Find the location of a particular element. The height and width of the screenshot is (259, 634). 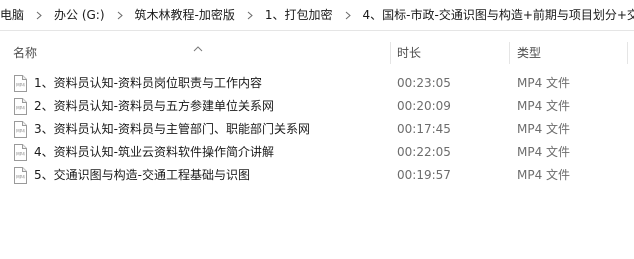

file-duration: 00:20:09 is located at coordinates (424, 106).